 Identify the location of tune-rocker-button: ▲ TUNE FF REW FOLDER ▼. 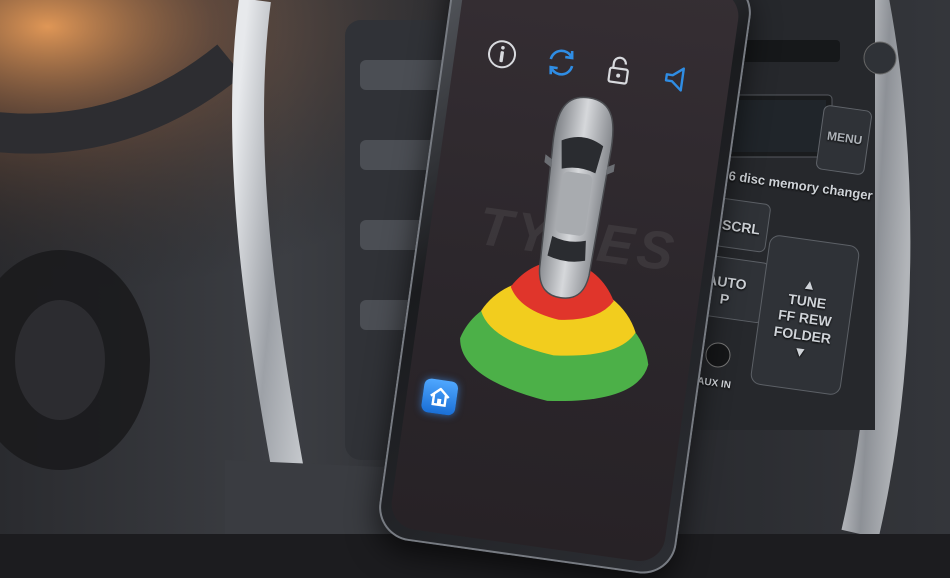
(804, 318).